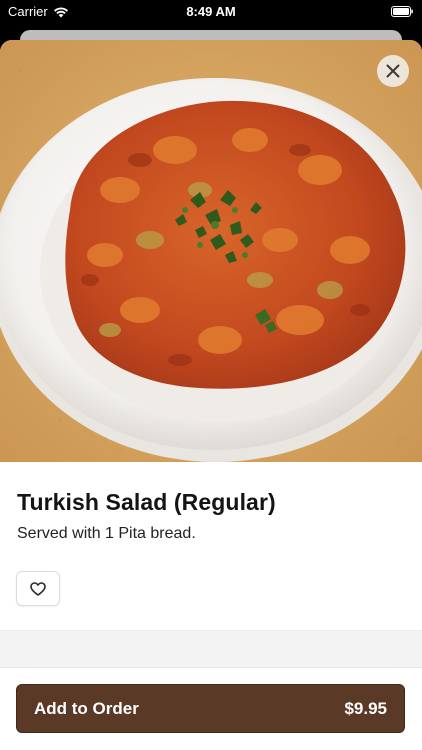 This screenshot has width=422, height=750. I want to click on item-title: Turkish Salad (Regular), so click(146, 502).